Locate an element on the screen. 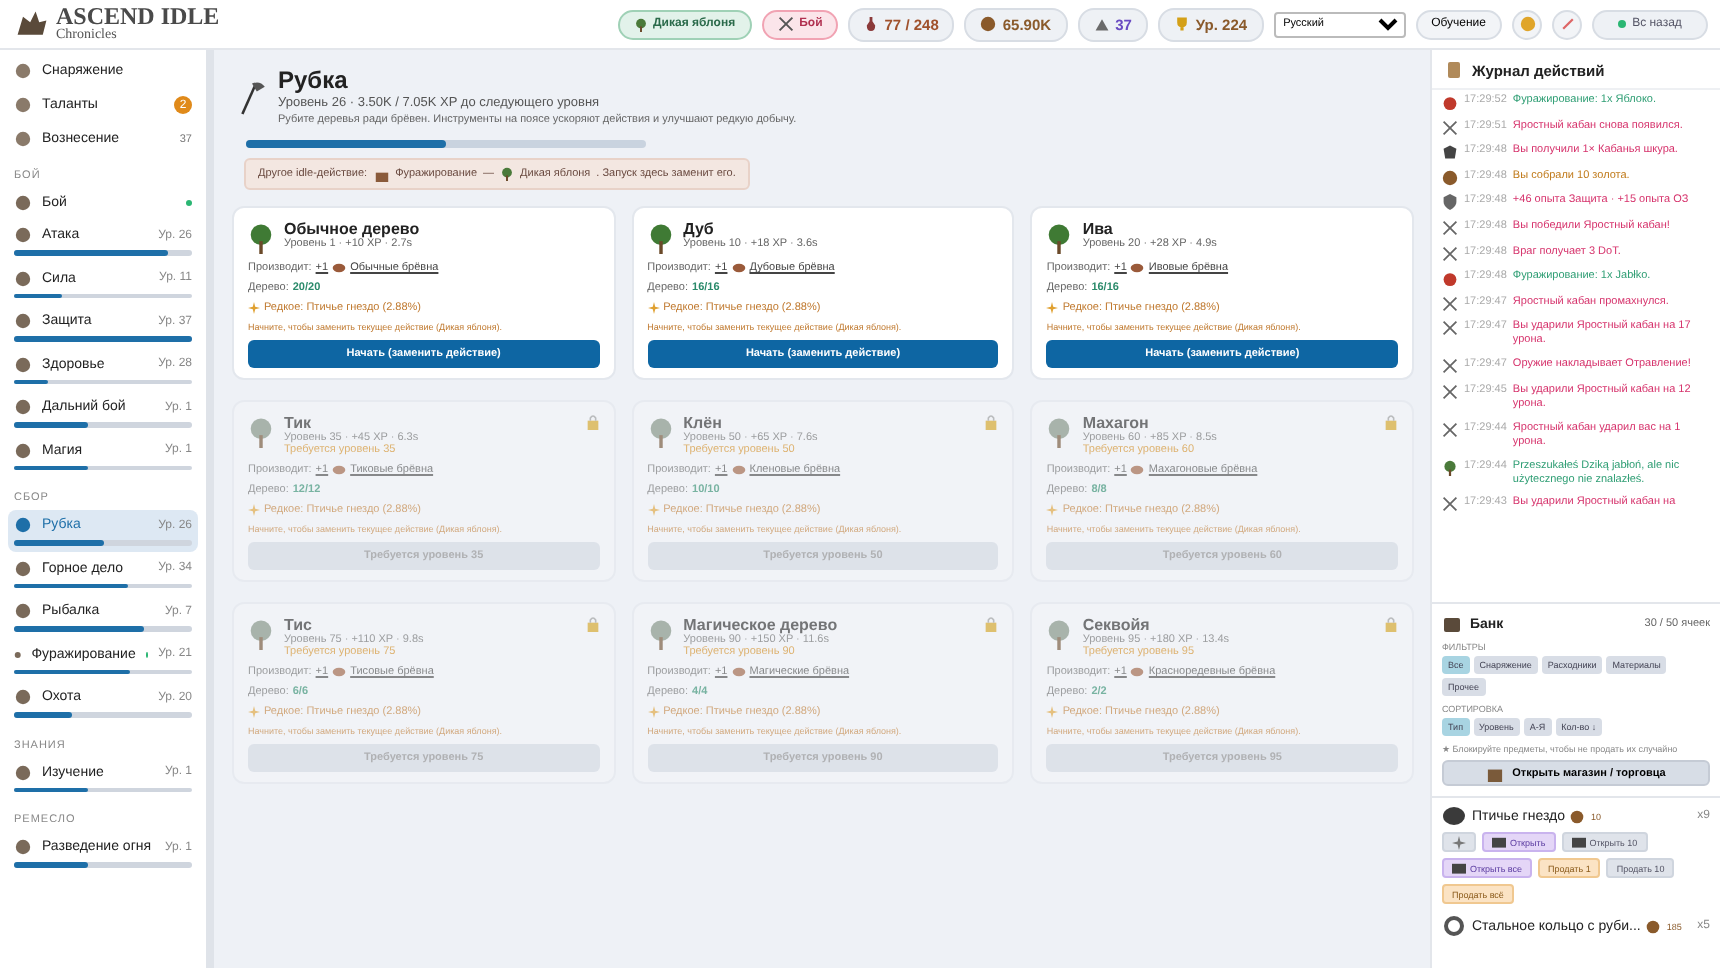 The image size is (1720, 968). tree-name: Махагон is located at coordinates (1116, 423).